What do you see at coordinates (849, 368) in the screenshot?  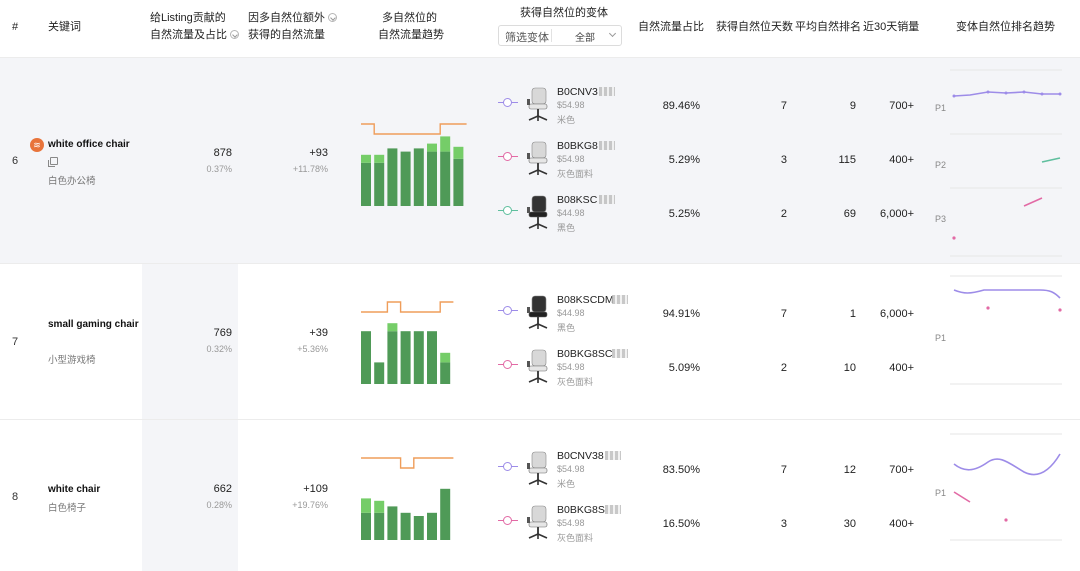 I see `variant-avg-rank: 10` at bounding box center [849, 368].